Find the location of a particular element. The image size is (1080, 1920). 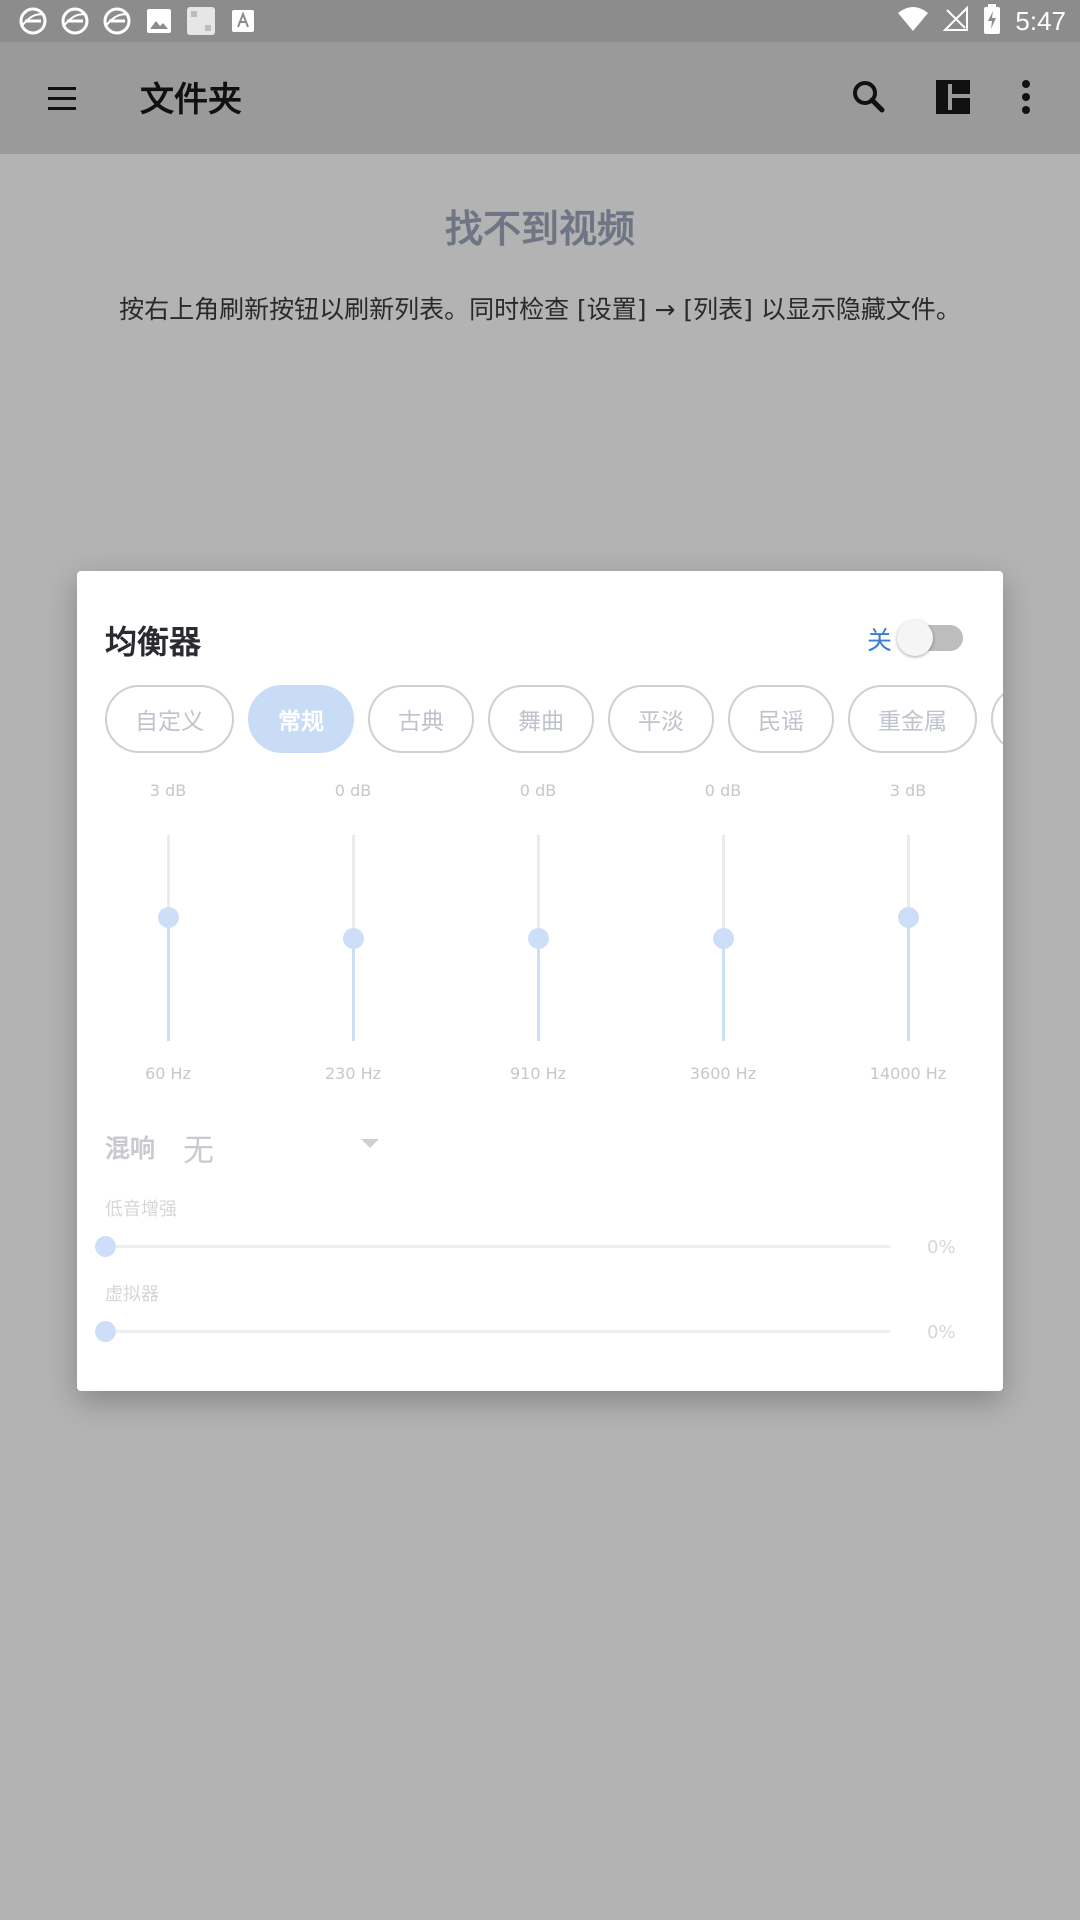

preset-list: 自定义 常规 古典 舞曲 平淡 民谣 重金属 嘻 is located at coordinates (554, 719).